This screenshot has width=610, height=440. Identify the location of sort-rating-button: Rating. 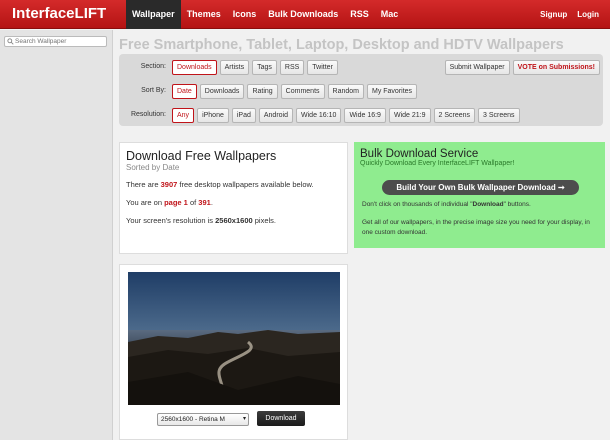
(262, 91).